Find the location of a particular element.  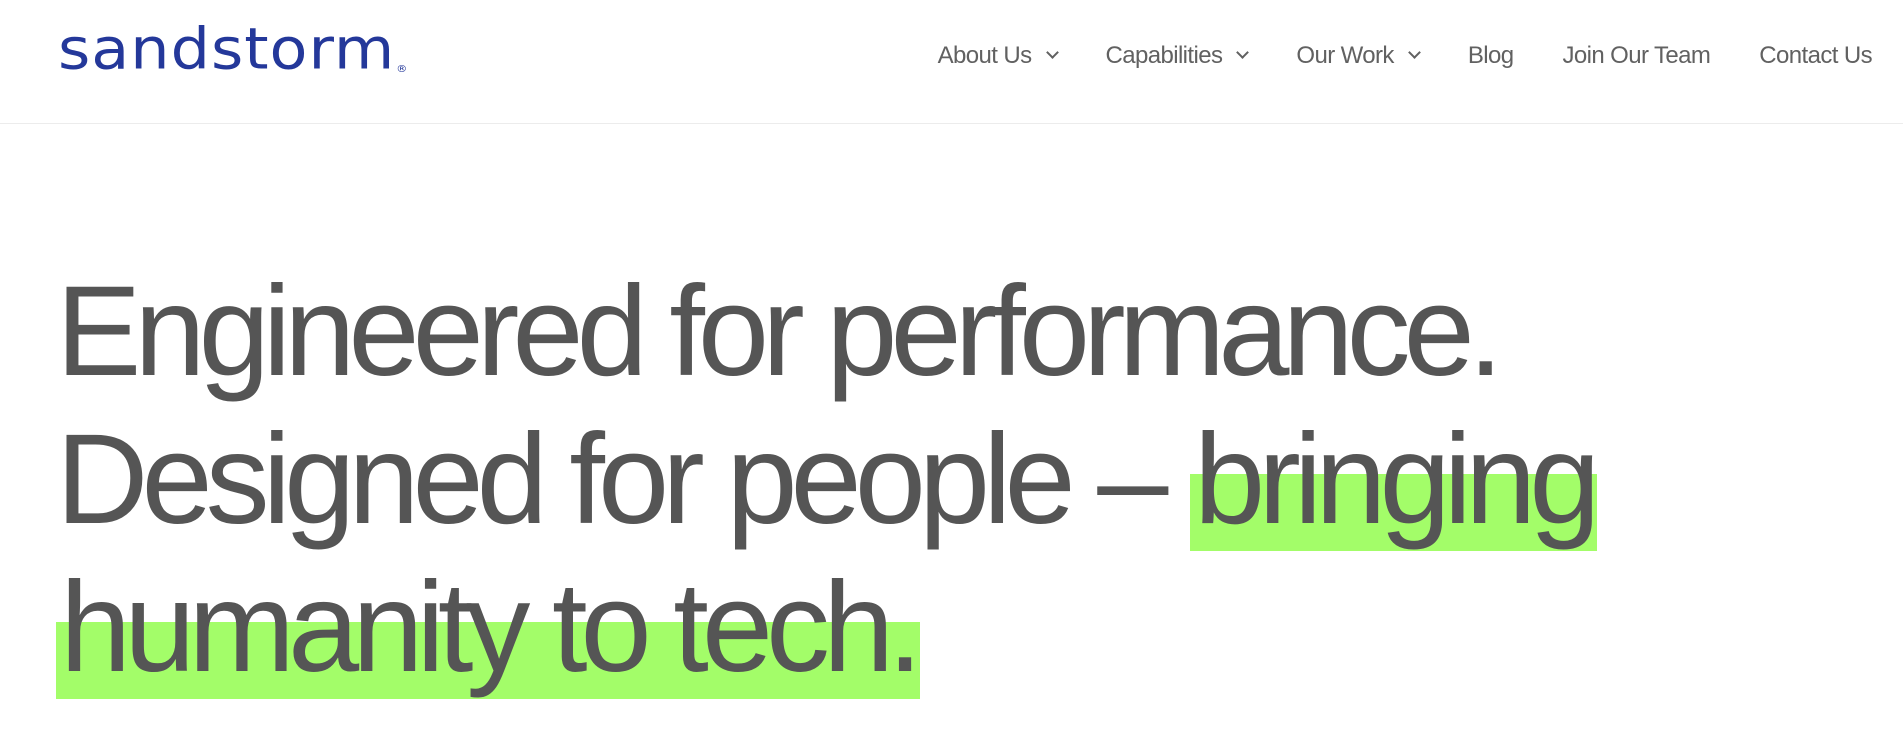

nav-item-contact-us: Contact Us is located at coordinates (1815, 56).